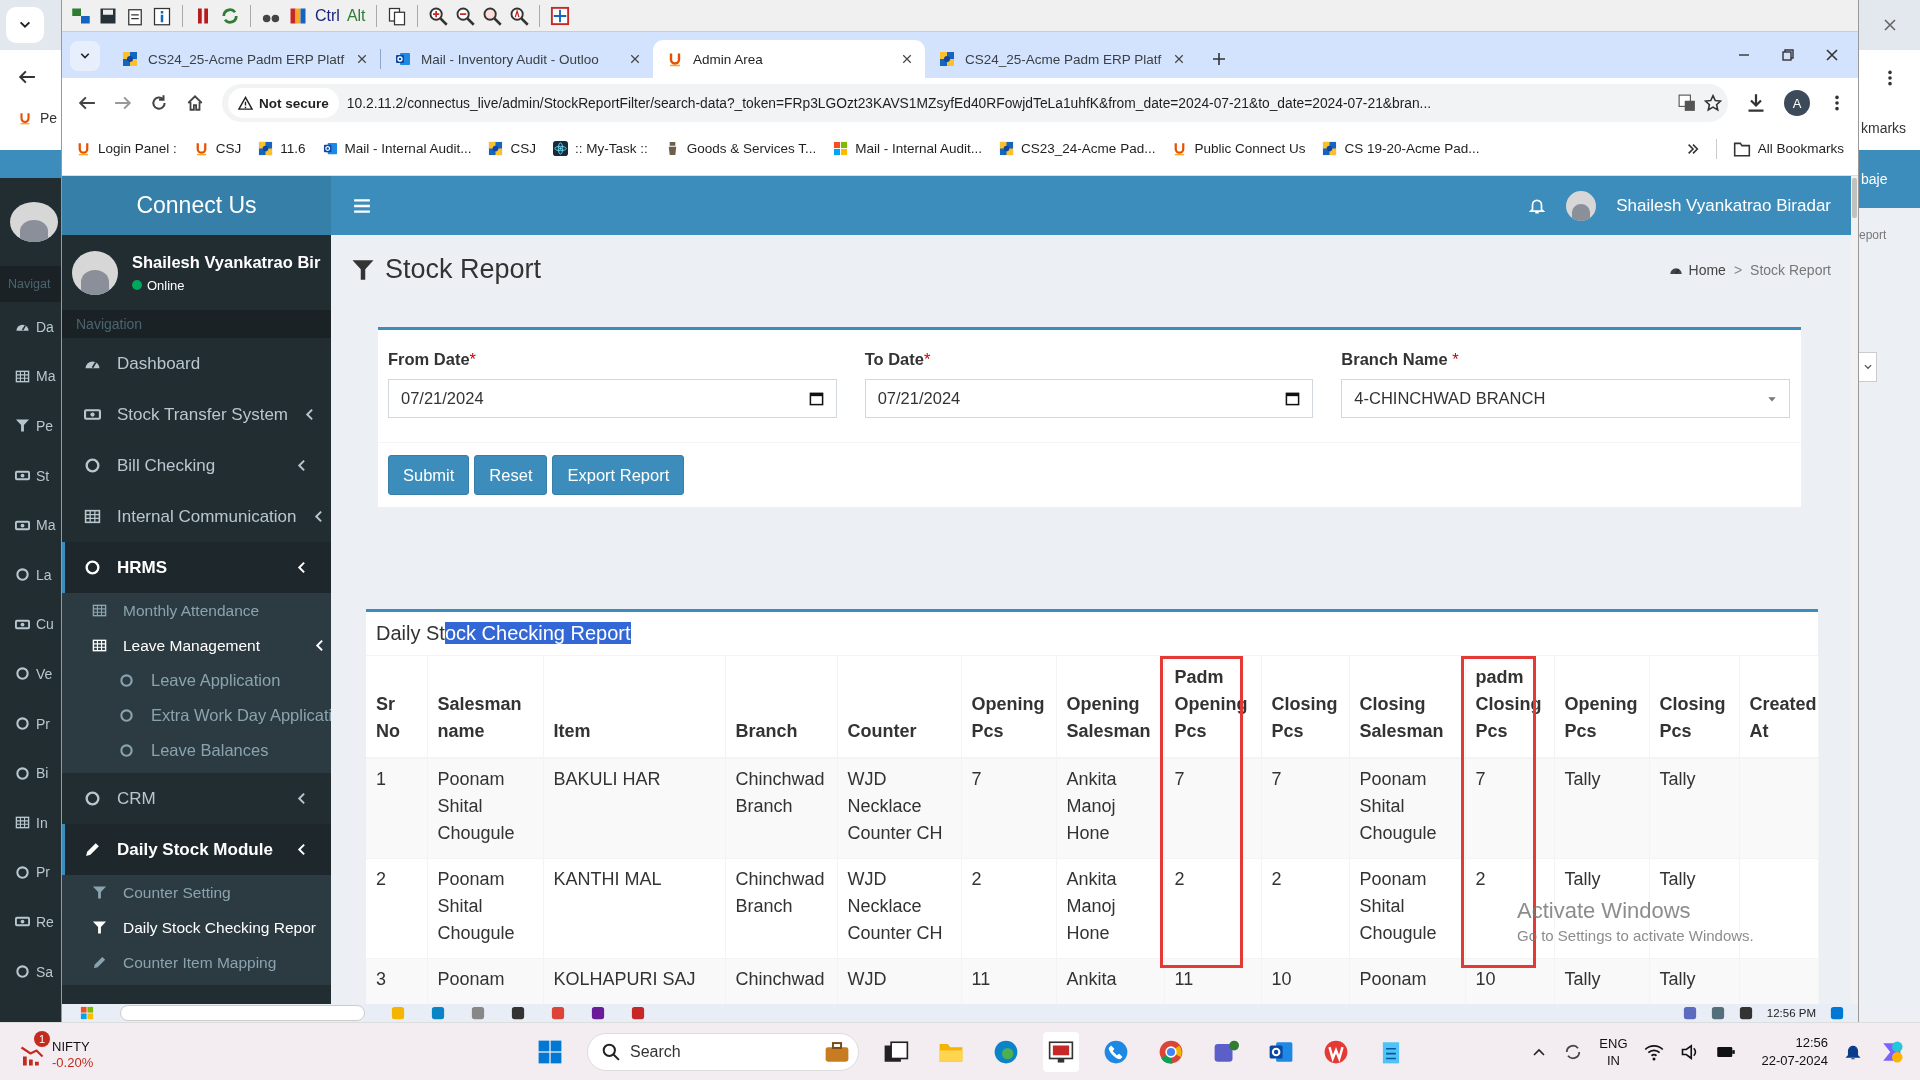 The height and width of the screenshot is (1080, 1920). What do you see at coordinates (1697, 269) in the screenshot?
I see `breadcrumb-link: Home` at bounding box center [1697, 269].